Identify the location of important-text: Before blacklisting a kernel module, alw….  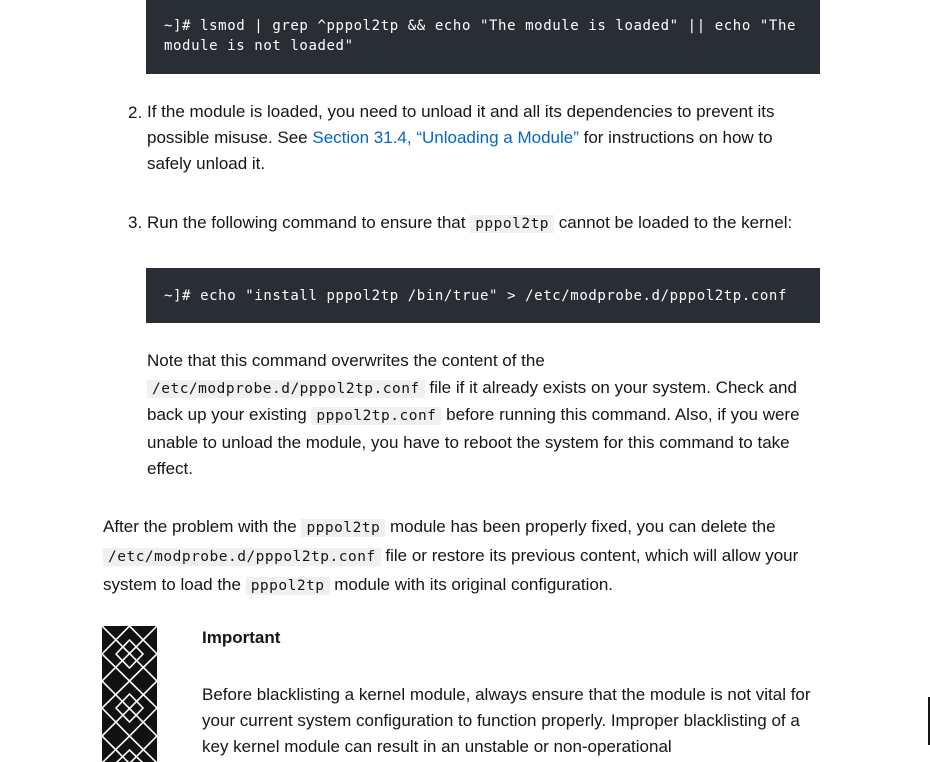
(506, 720).